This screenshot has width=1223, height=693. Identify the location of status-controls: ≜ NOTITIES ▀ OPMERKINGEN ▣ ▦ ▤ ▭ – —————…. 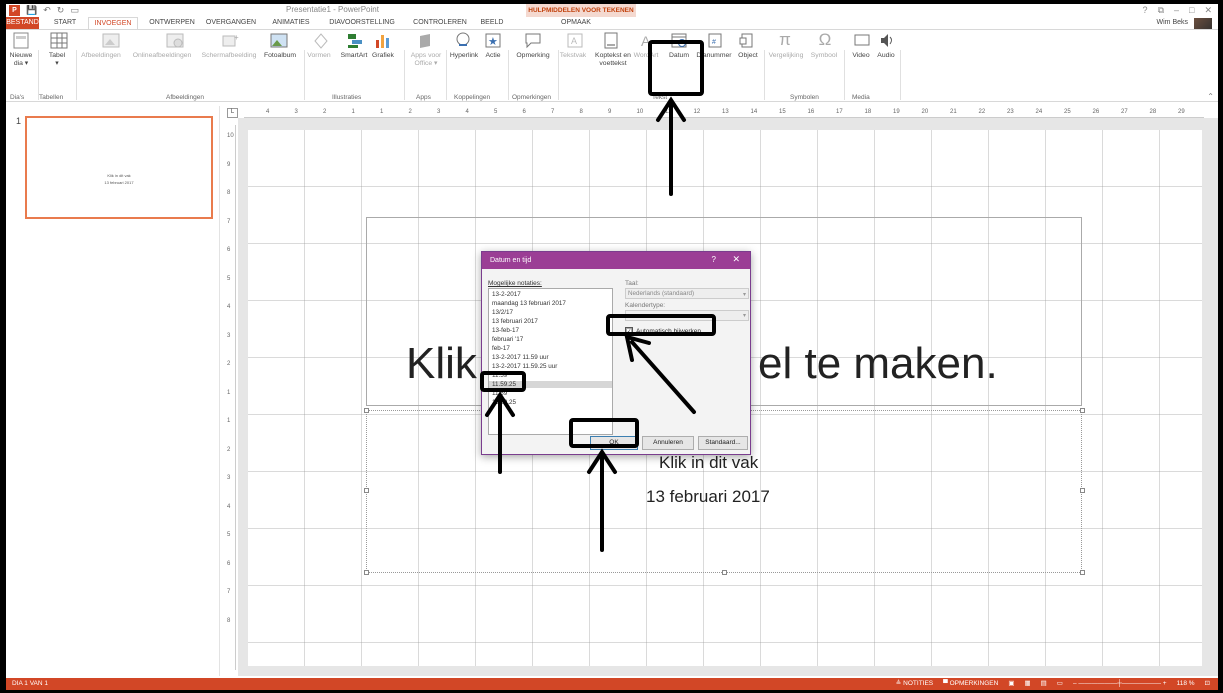
(1053, 684).